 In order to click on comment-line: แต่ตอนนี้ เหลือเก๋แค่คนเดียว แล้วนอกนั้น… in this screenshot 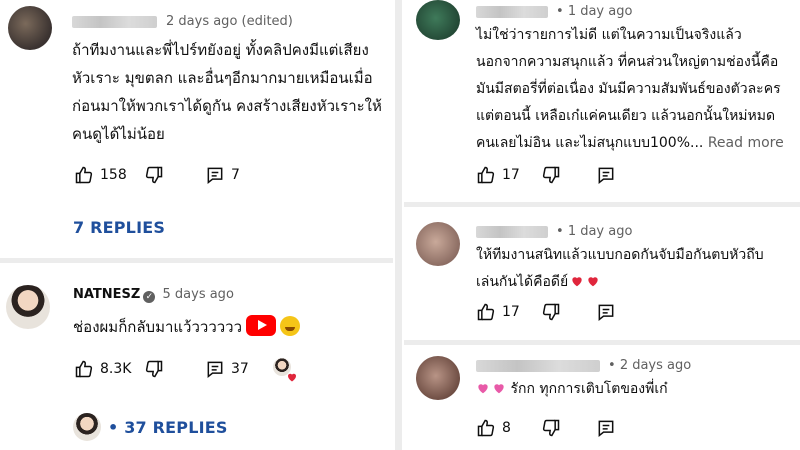, I will do `click(626, 116)`.